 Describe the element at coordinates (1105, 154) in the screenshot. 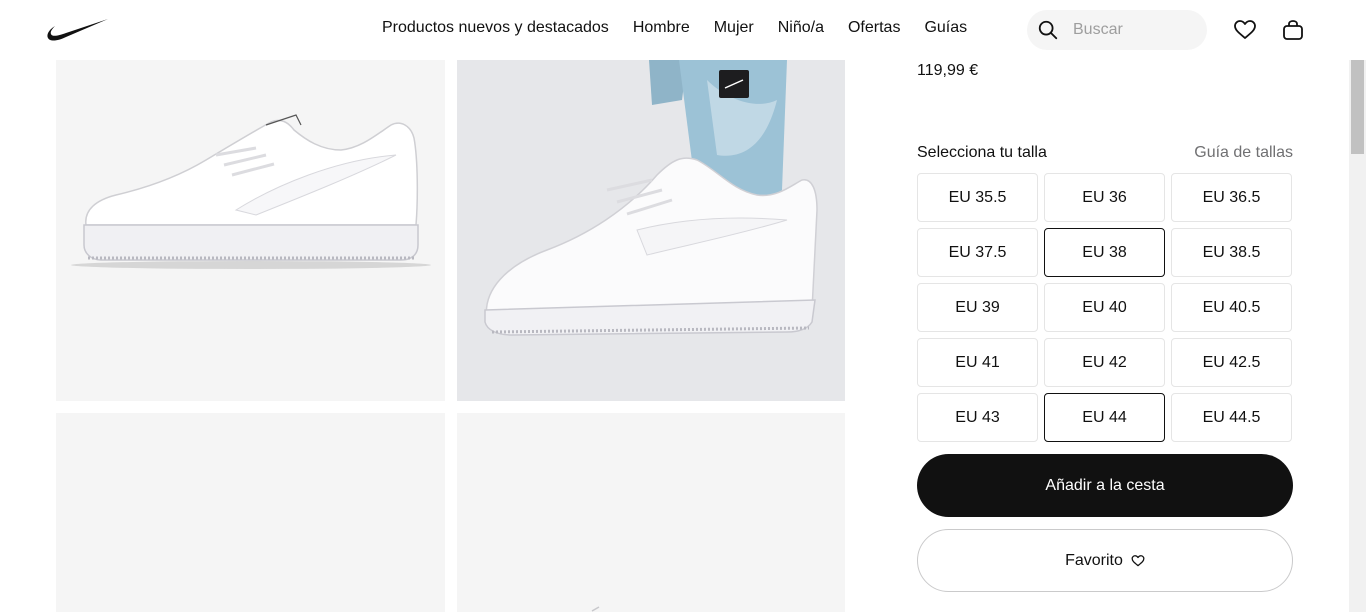

I see `size-selector-header: Selecciona tu talla Guía de tallas` at that location.